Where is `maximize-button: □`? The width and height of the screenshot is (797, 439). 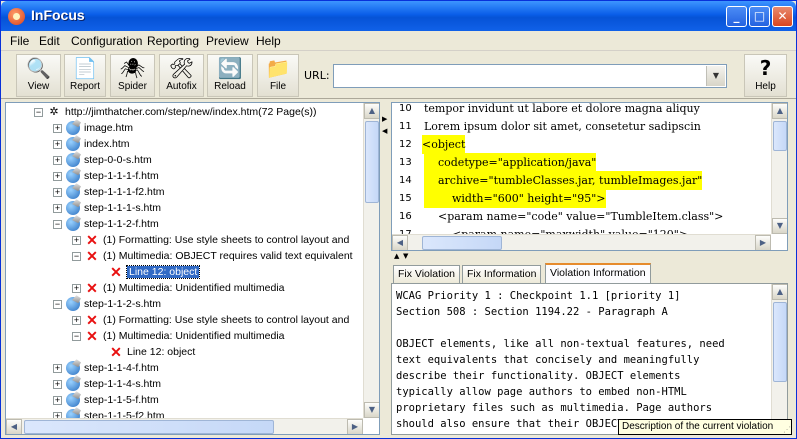
maximize-button: □ is located at coordinates (759, 16).